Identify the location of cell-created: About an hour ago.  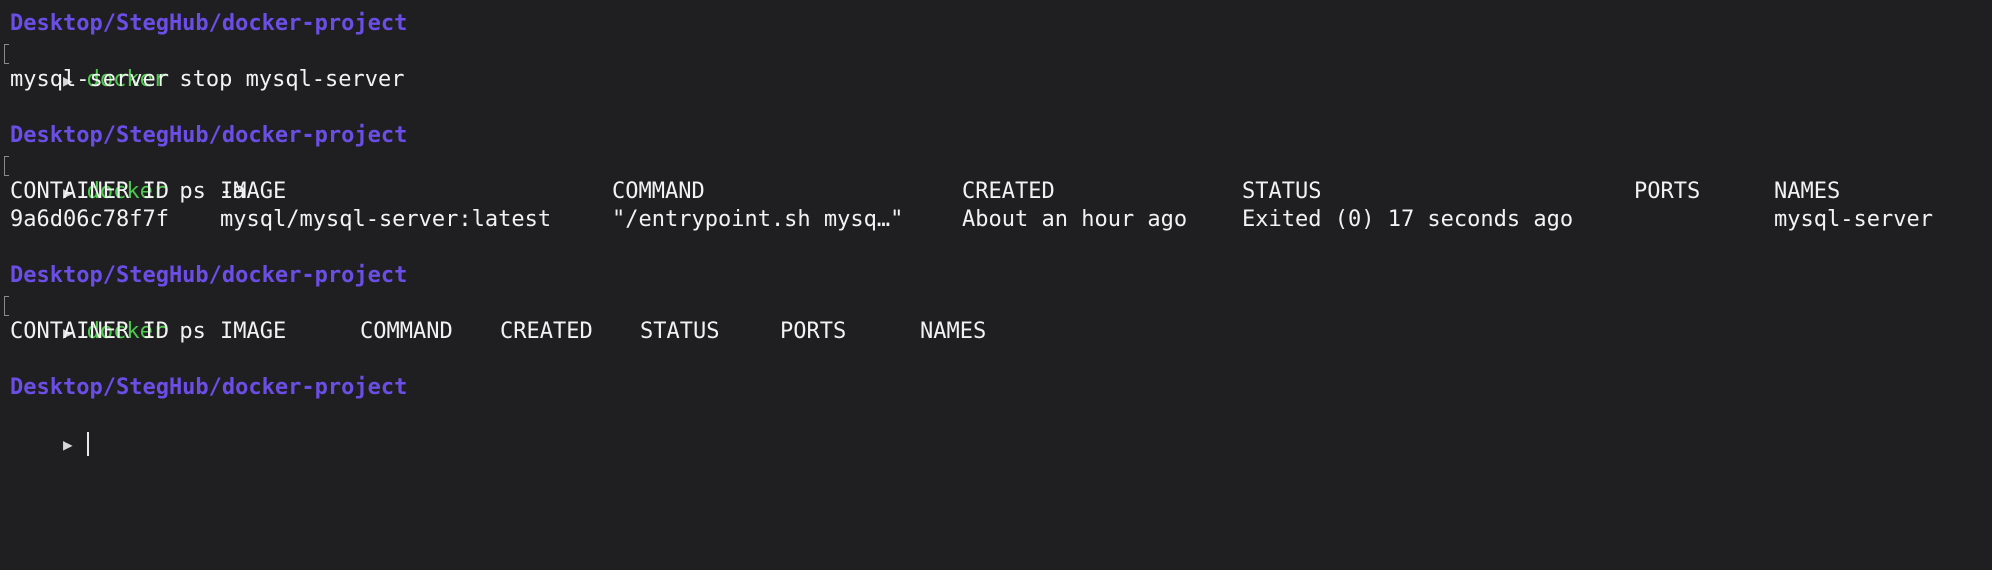
(1075, 219).